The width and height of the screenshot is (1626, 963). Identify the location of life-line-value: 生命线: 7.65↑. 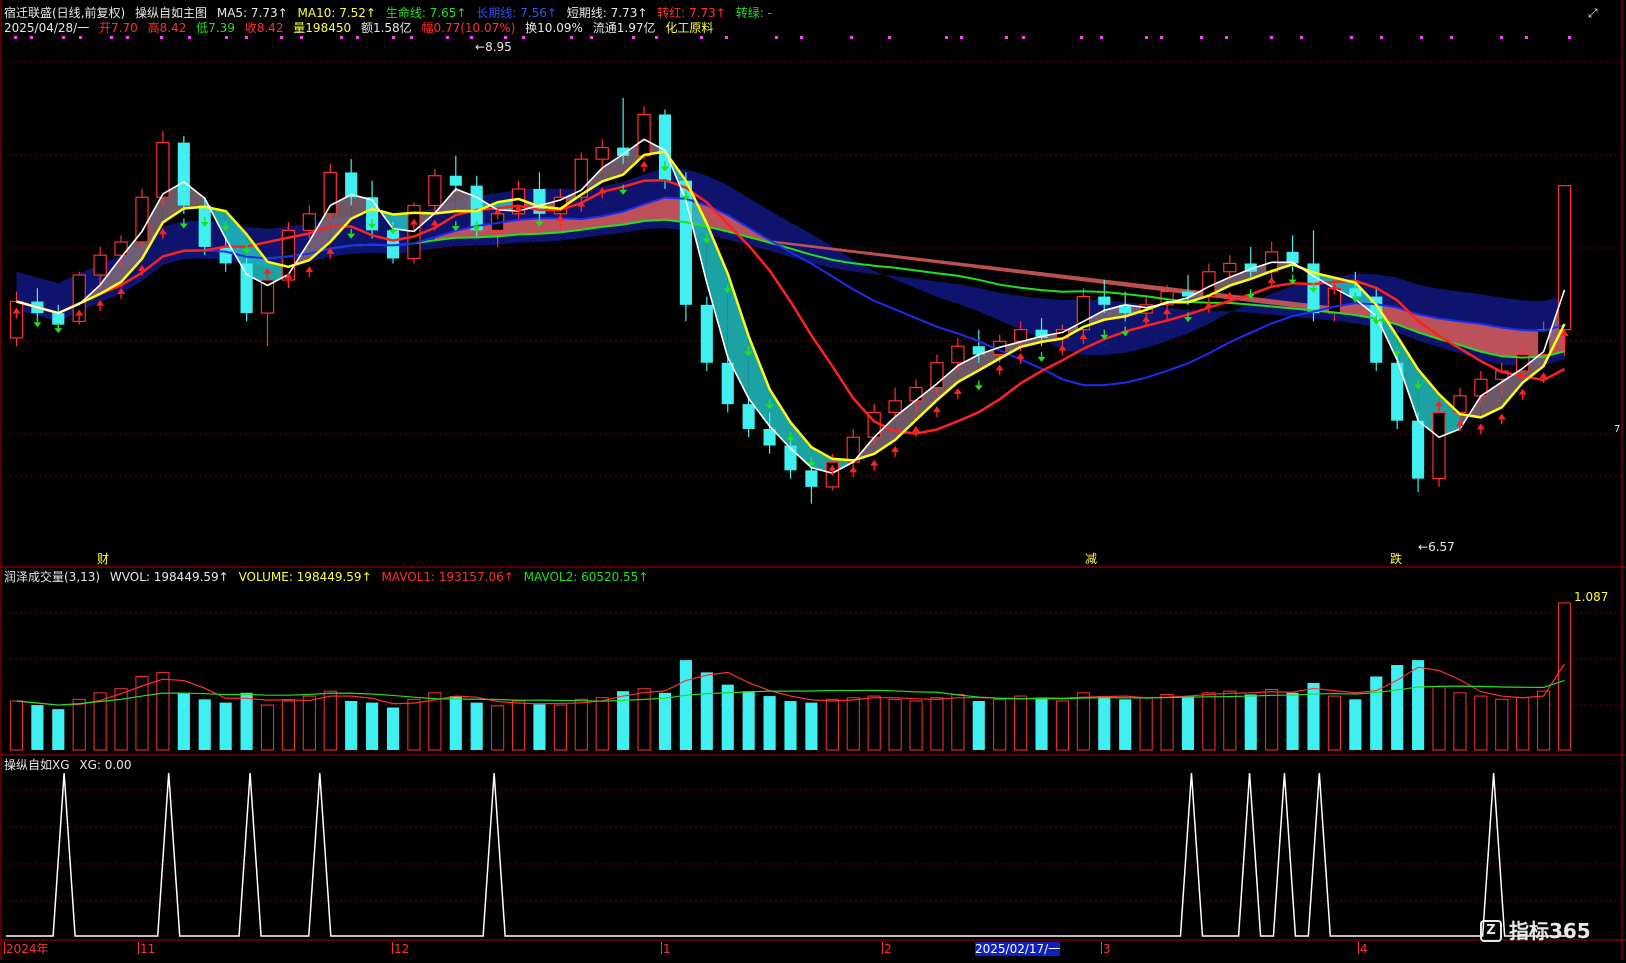
(426, 13).